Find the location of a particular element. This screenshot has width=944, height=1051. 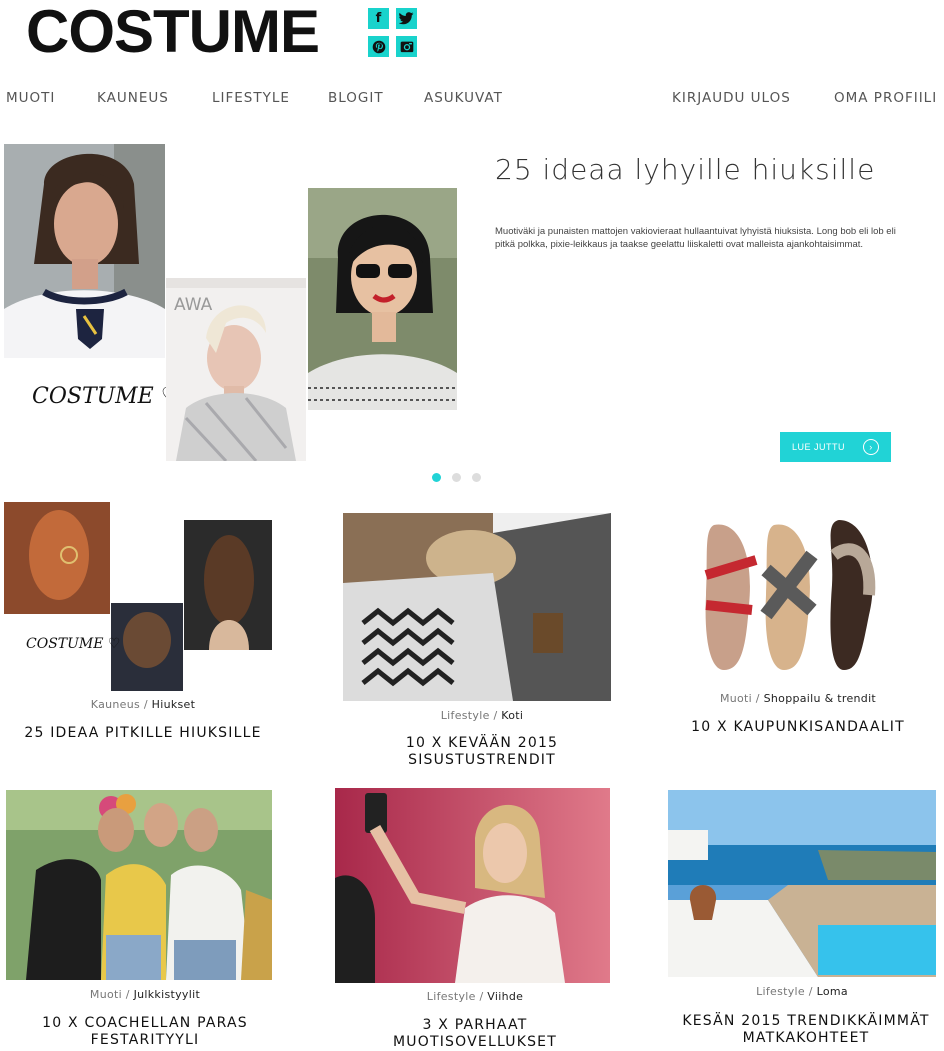

card-2-category: Lifestyle / Koti is located at coordinates (482, 715).